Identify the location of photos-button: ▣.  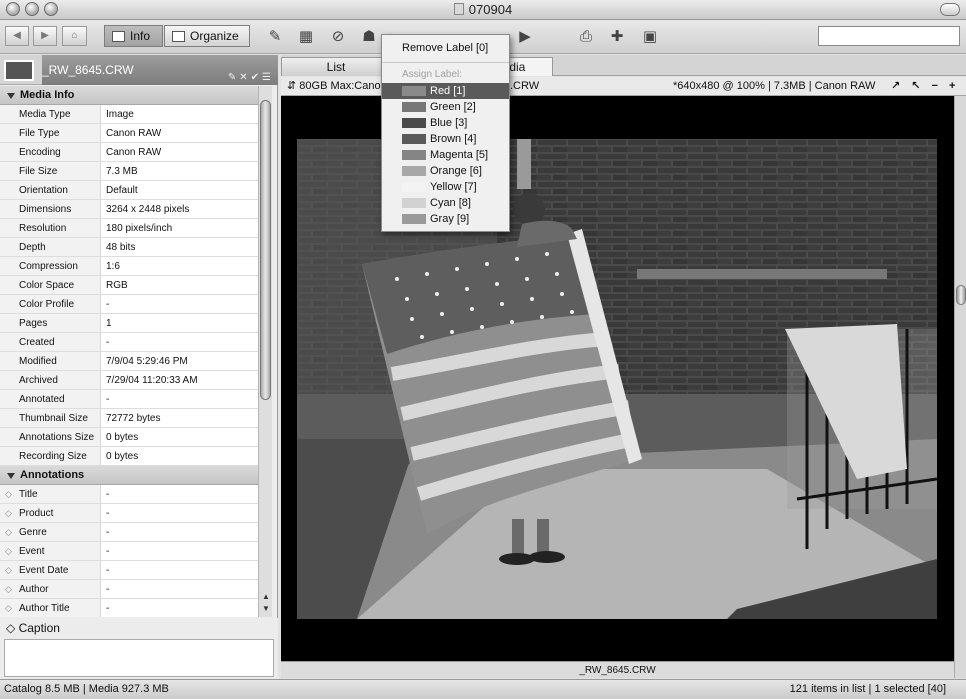
(650, 37).